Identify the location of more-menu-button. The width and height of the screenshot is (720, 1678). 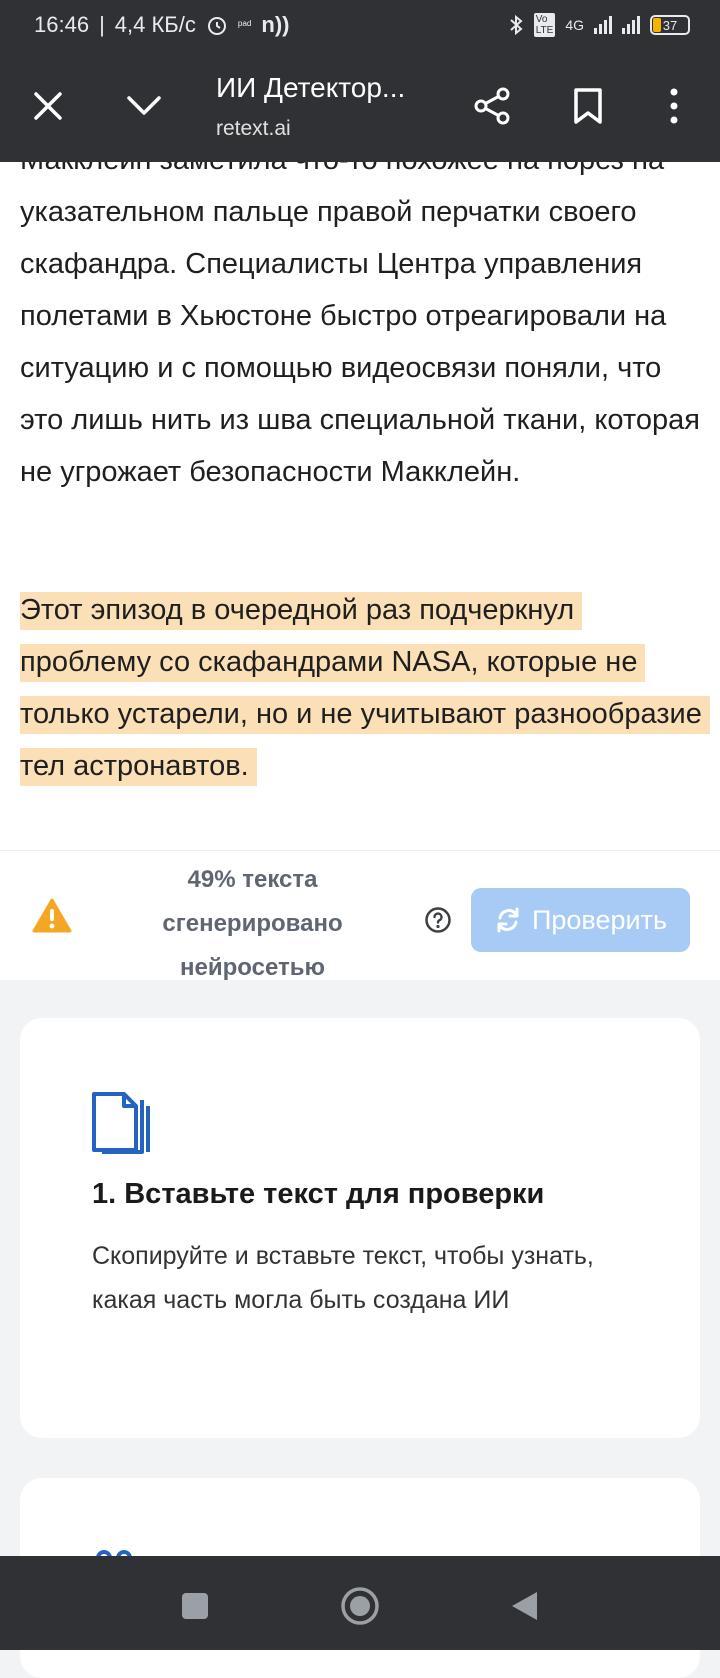
(674, 106).